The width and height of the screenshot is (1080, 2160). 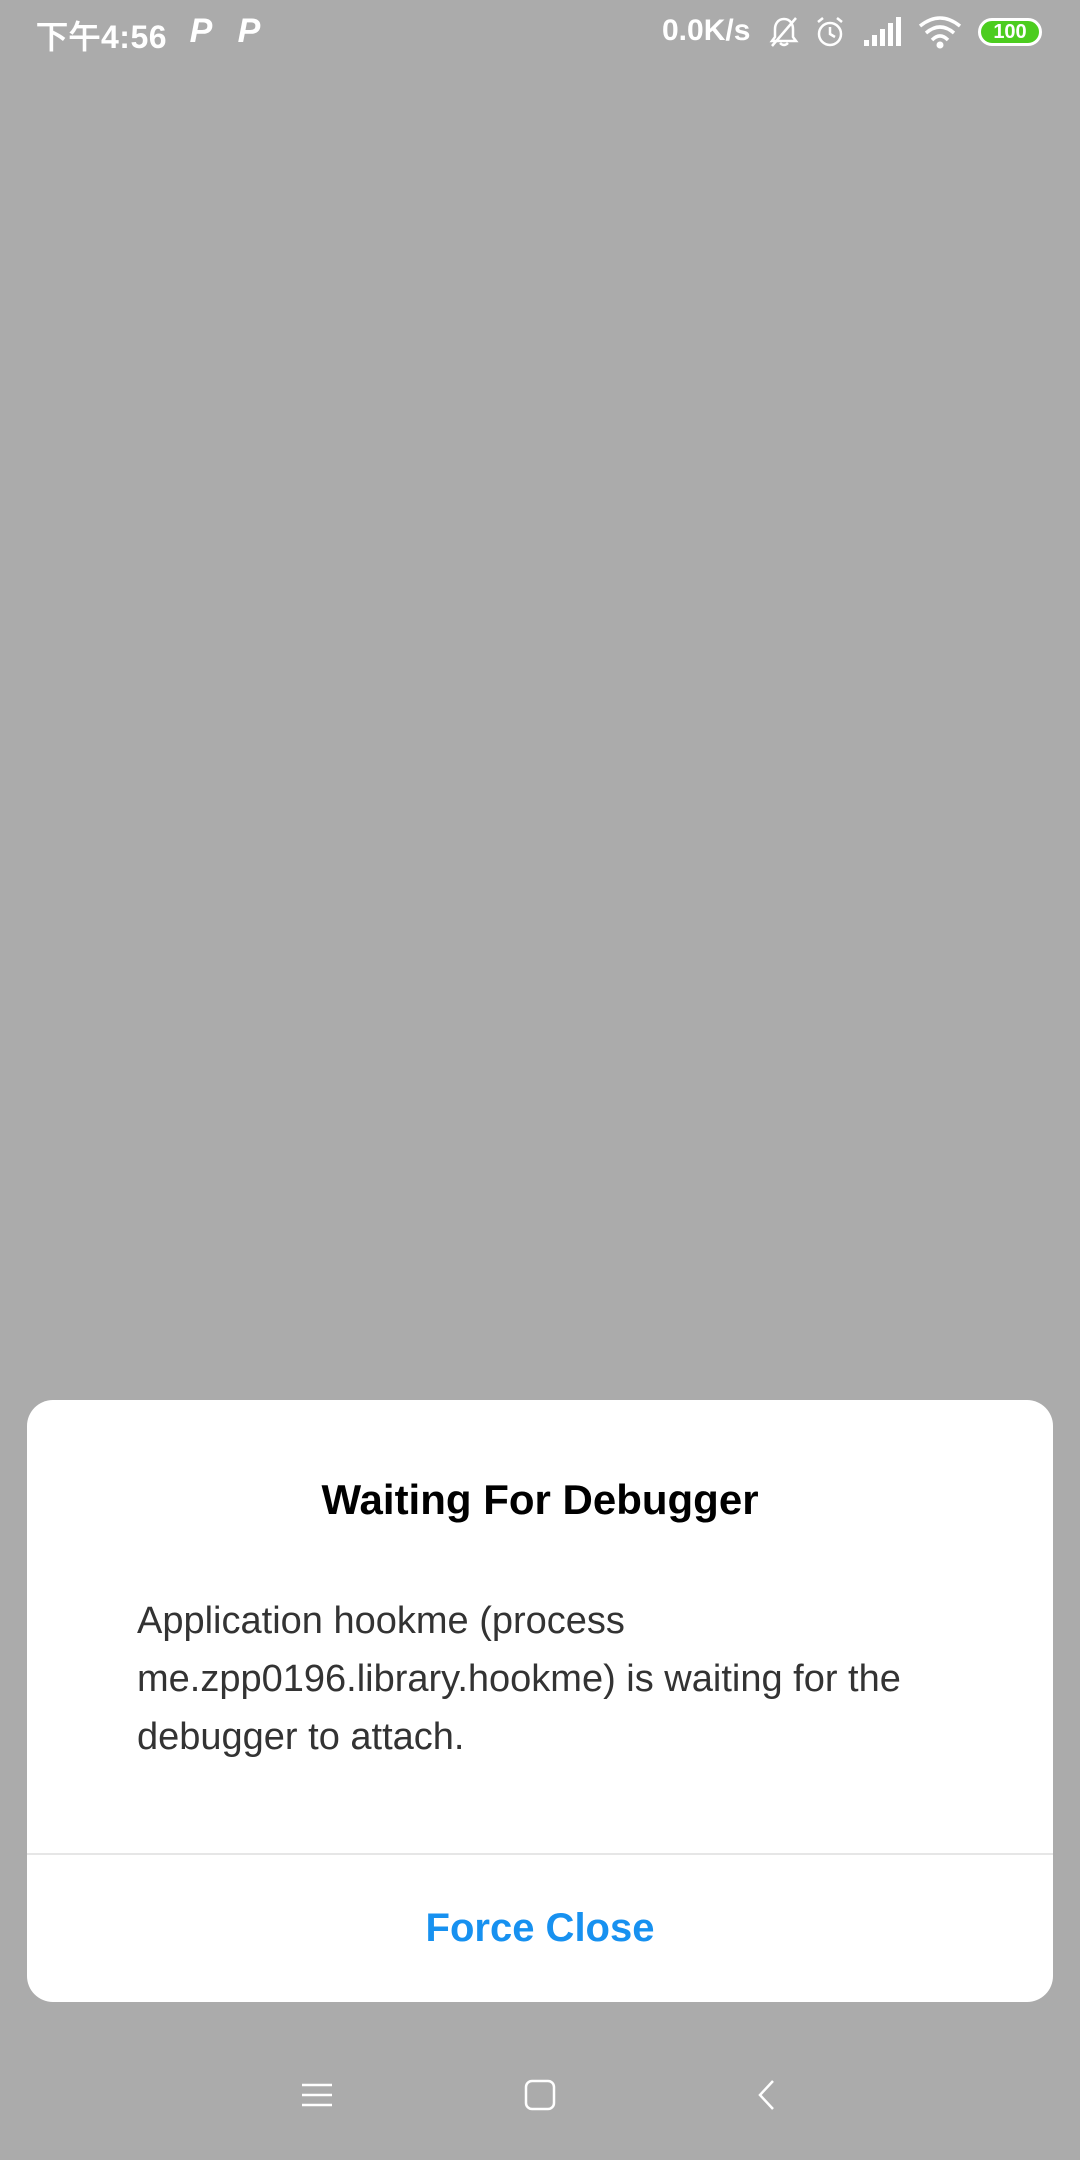 What do you see at coordinates (706, 30) in the screenshot?
I see `network-speed: 0.0K/s` at bounding box center [706, 30].